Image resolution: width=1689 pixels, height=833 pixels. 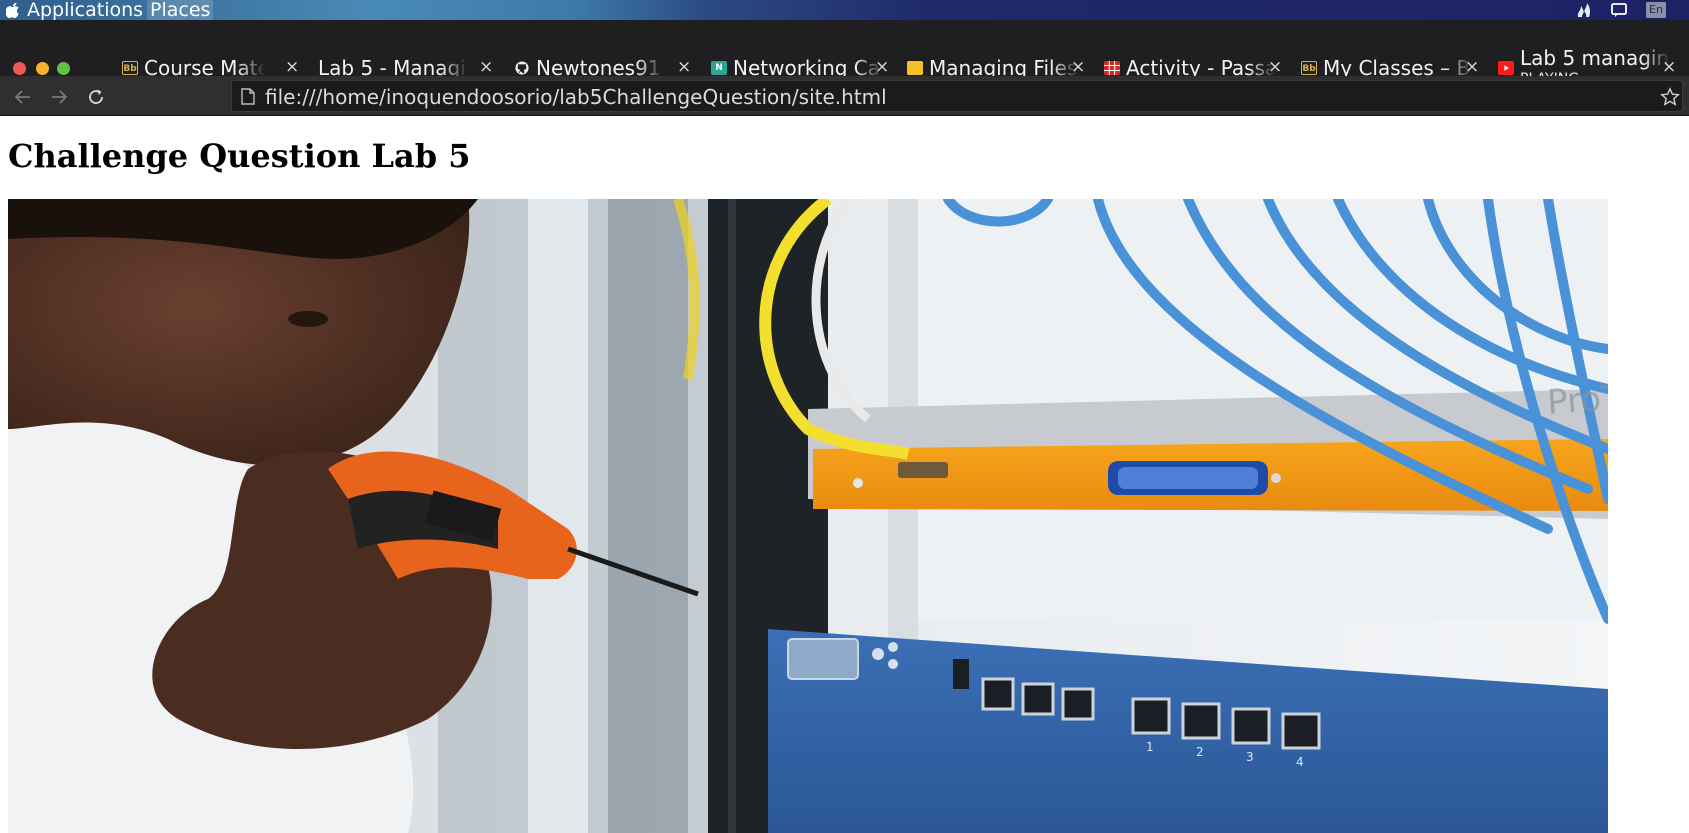 I want to click on port-label: 3, so click(x=1250, y=757).